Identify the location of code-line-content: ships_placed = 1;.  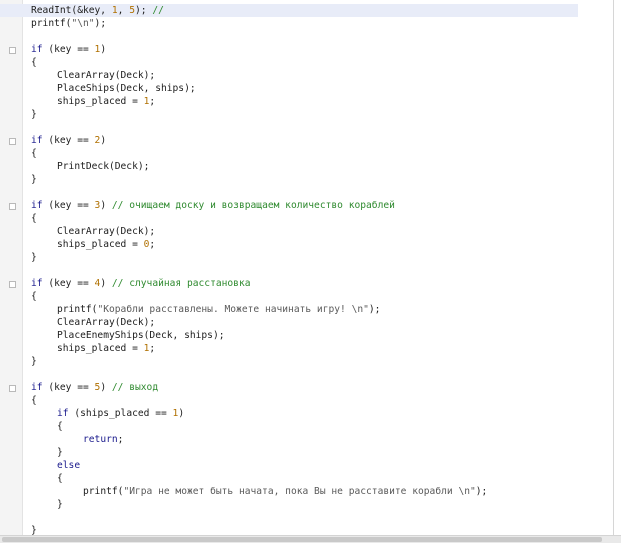
(93, 101).